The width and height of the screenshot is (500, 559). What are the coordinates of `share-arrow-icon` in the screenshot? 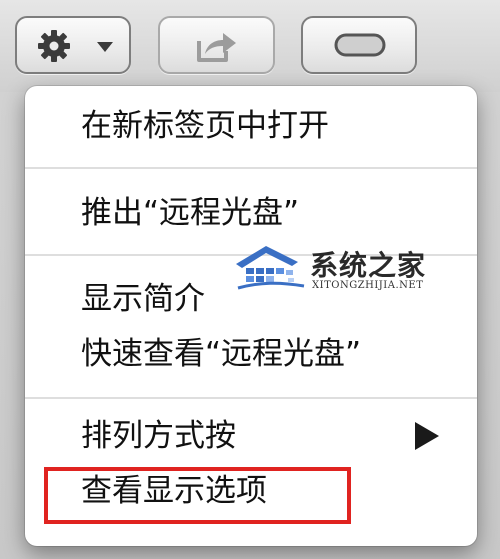 It's located at (216, 47).